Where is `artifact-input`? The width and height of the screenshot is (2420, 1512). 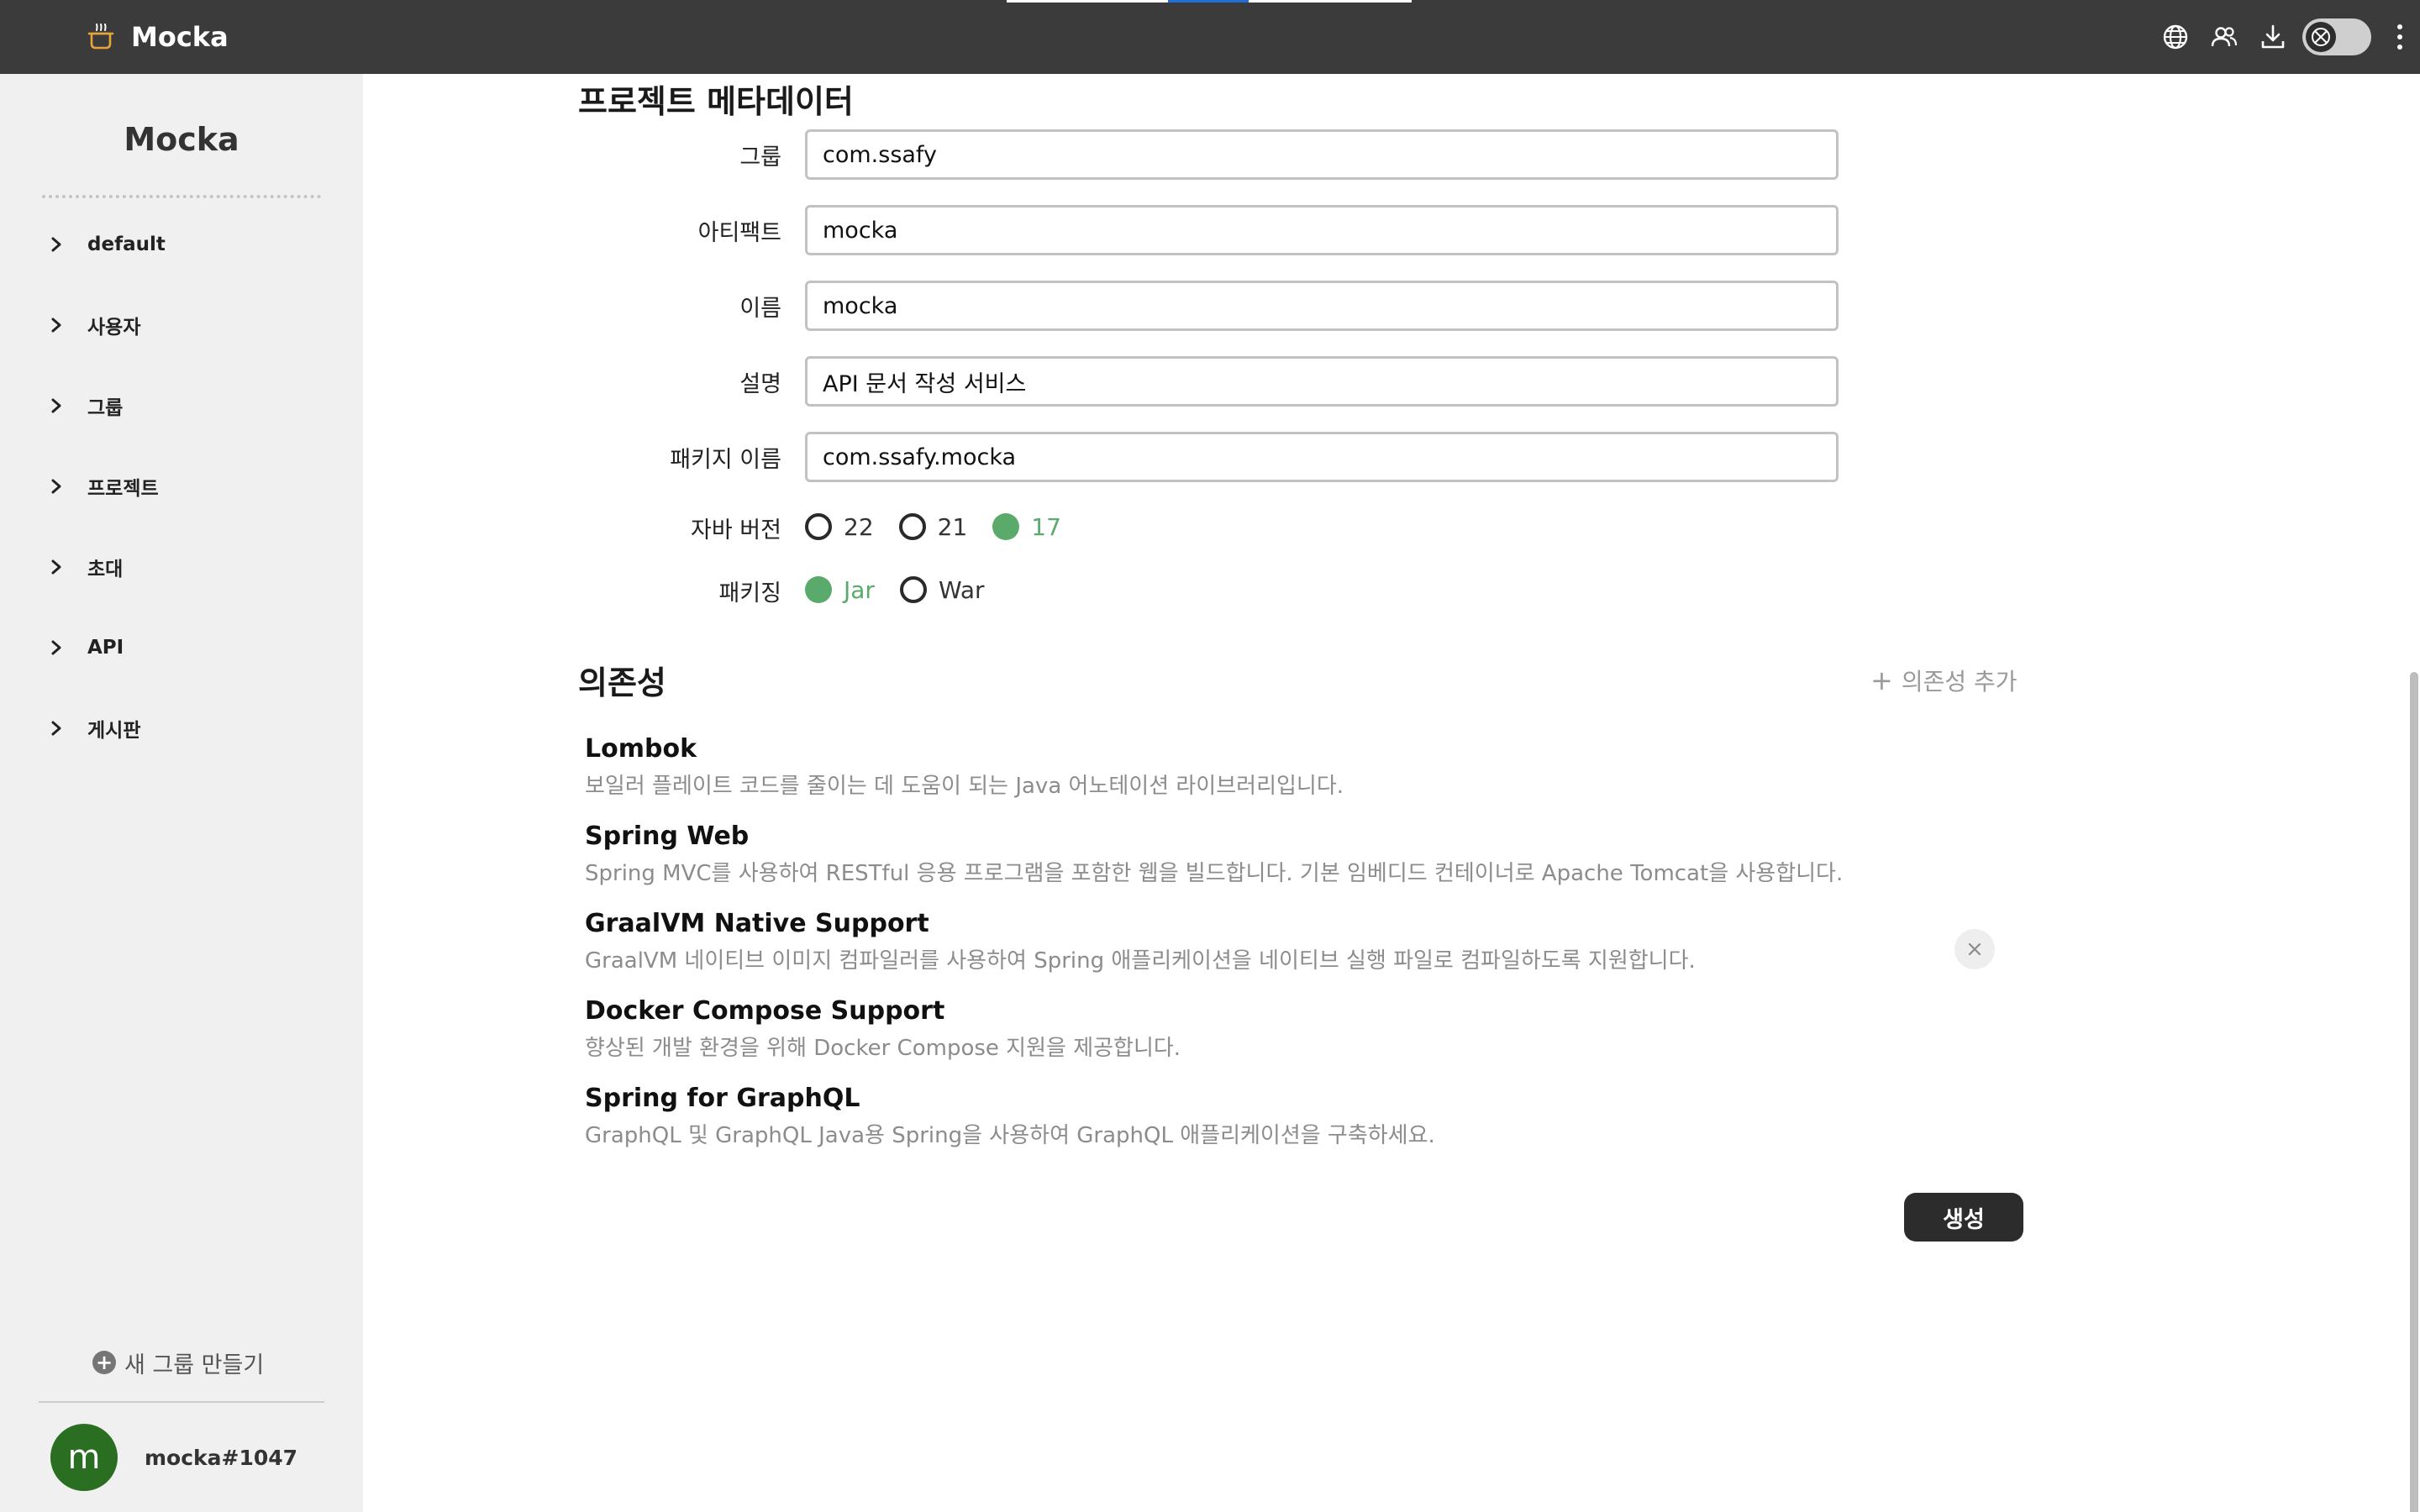
artifact-input is located at coordinates (1322, 230).